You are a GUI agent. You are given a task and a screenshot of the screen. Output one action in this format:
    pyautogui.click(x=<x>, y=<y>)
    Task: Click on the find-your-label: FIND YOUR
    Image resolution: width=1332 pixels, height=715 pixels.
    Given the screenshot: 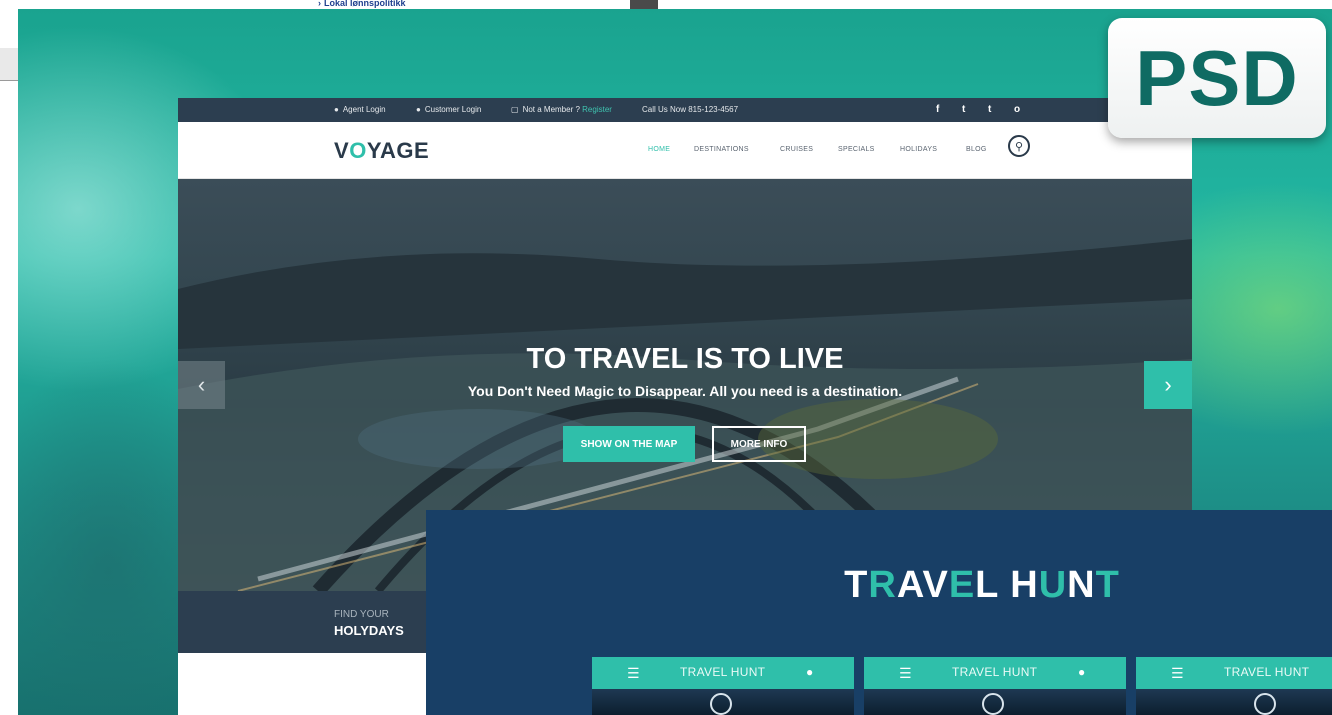 What is the action you would take?
    pyautogui.click(x=361, y=614)
    